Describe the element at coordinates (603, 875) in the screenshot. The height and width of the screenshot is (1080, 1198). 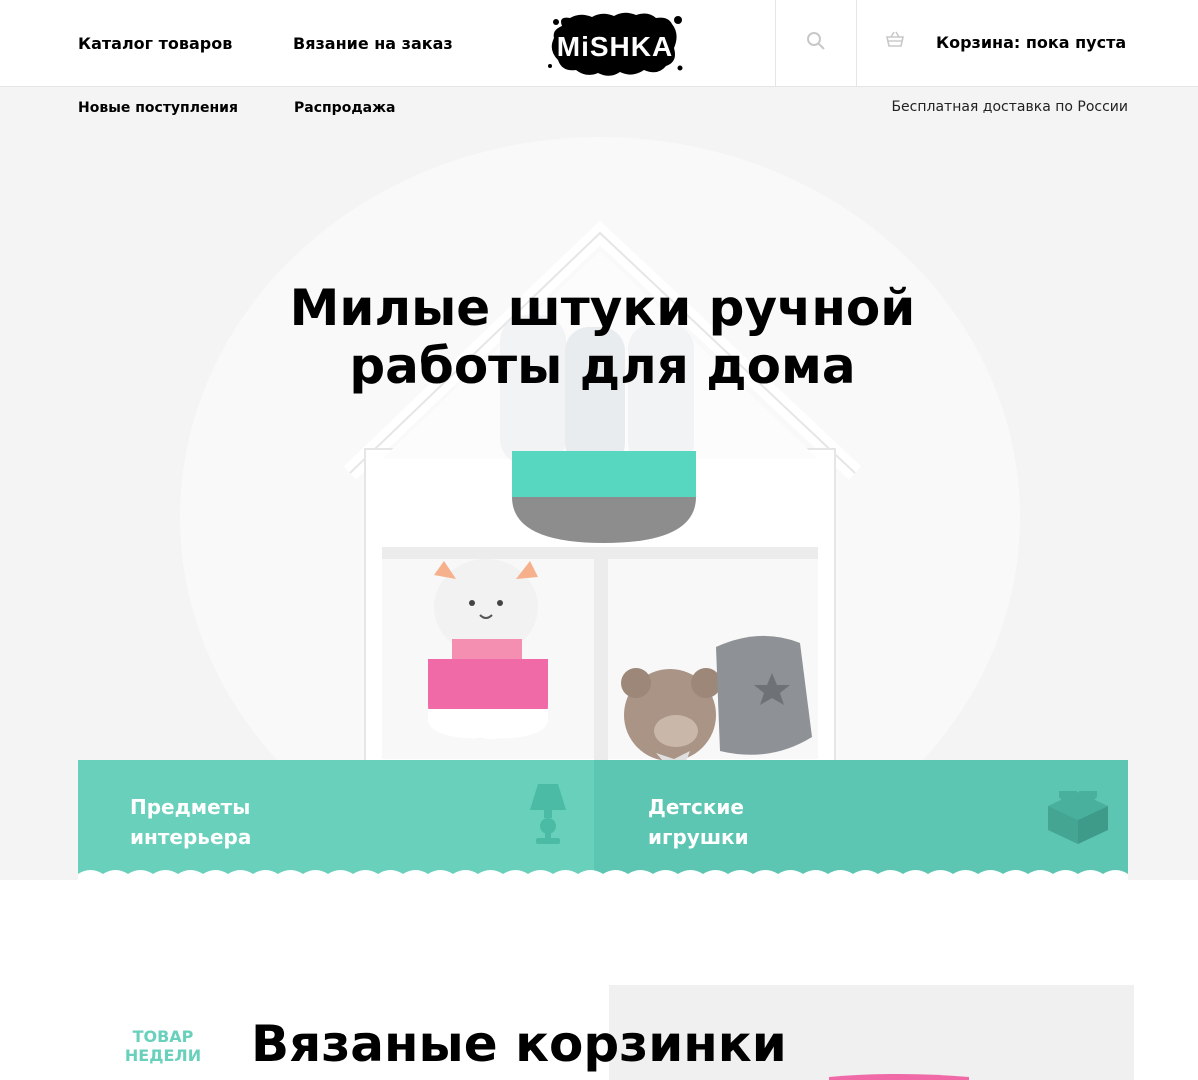
I see `wave-divider` at that location.